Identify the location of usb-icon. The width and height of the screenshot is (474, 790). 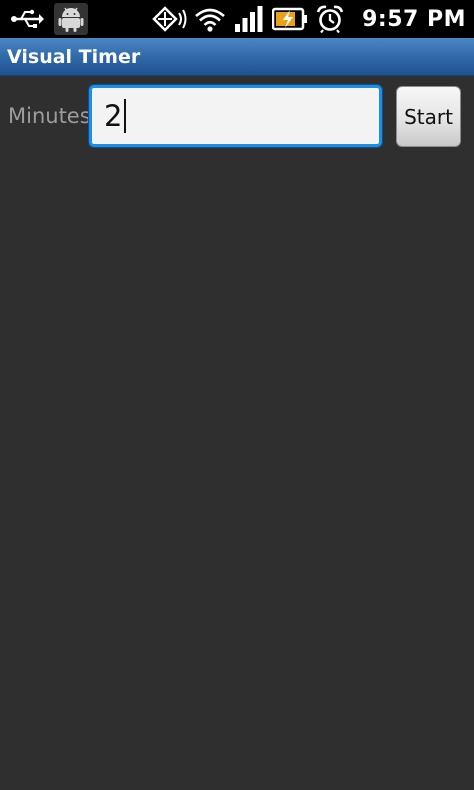
(27, 19).